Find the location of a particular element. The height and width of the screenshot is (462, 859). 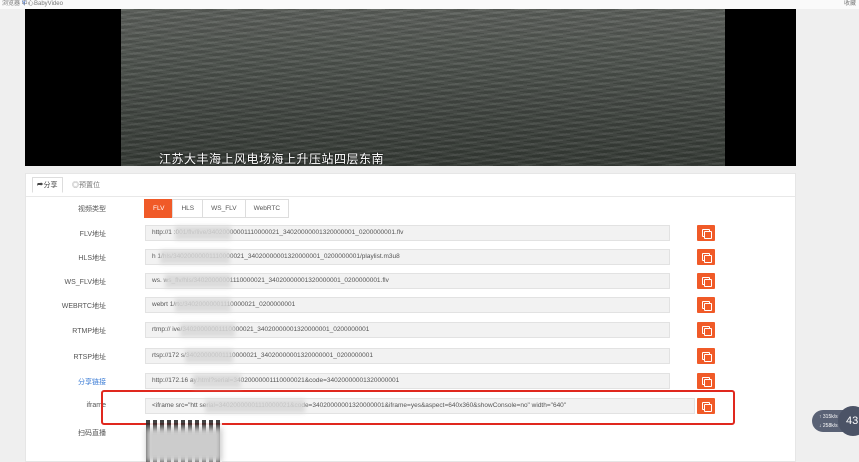

copy-rtmp-button is located at coordinates (706, 330).